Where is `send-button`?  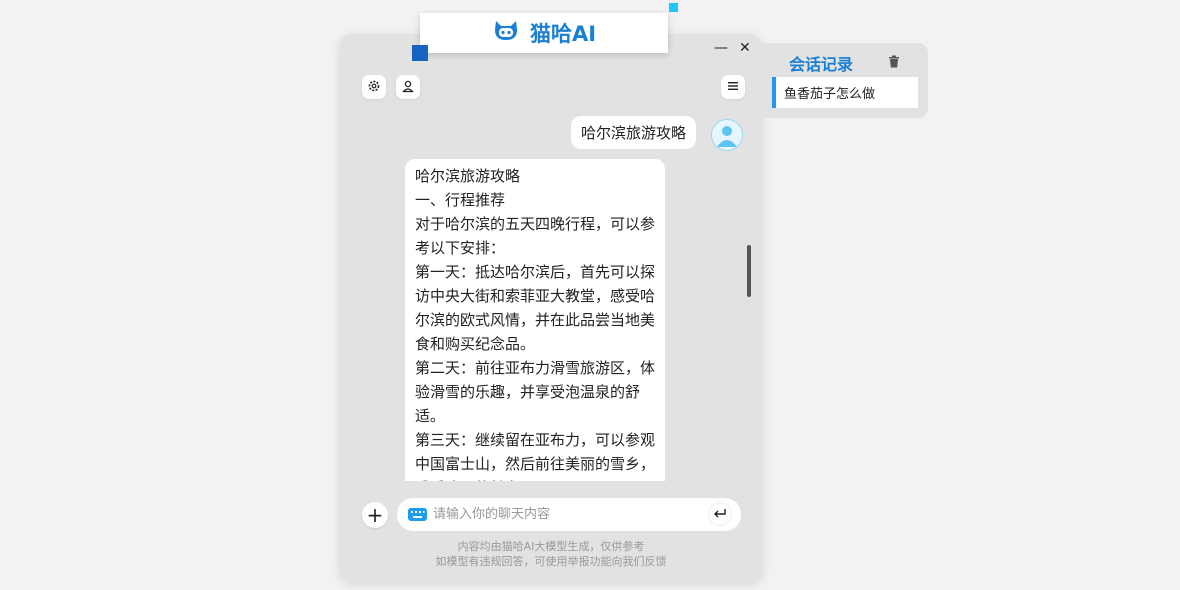 send-button is located at coordinates (720, 514).